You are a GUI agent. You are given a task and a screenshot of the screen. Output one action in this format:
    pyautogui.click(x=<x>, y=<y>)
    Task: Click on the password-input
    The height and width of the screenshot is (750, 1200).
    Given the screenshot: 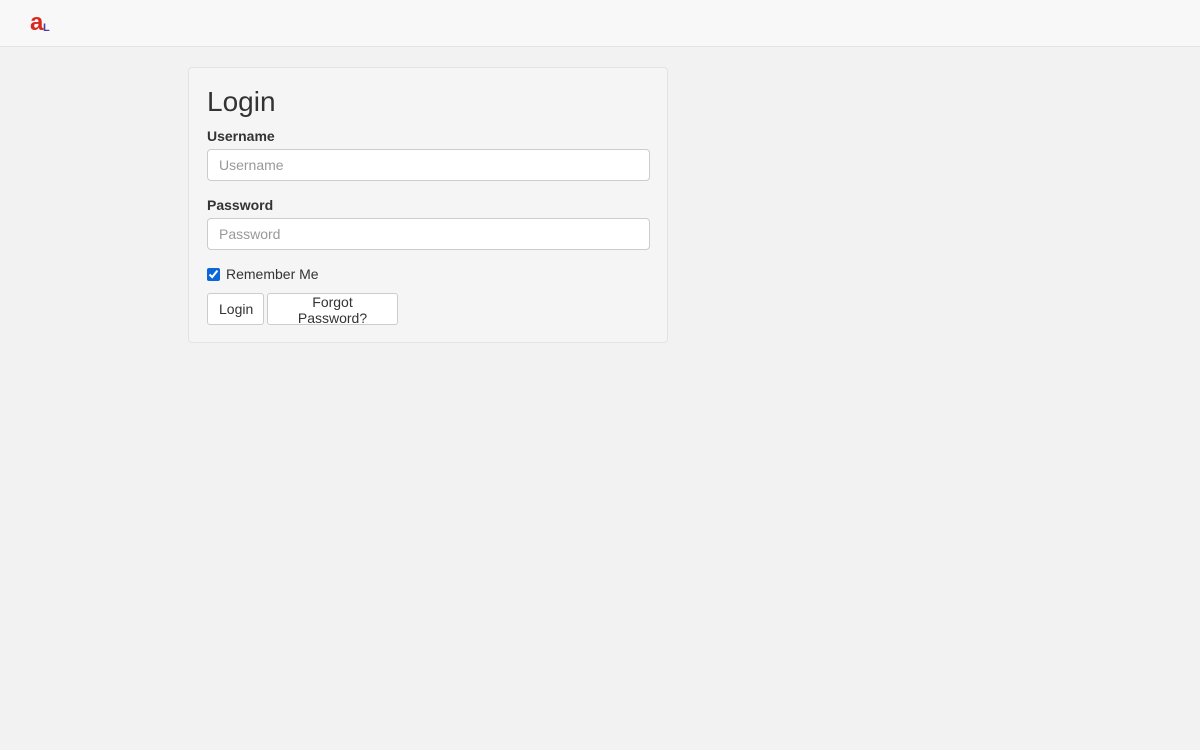 What is the action you would take?
    pyautogui.click(x=428, y=234)
    